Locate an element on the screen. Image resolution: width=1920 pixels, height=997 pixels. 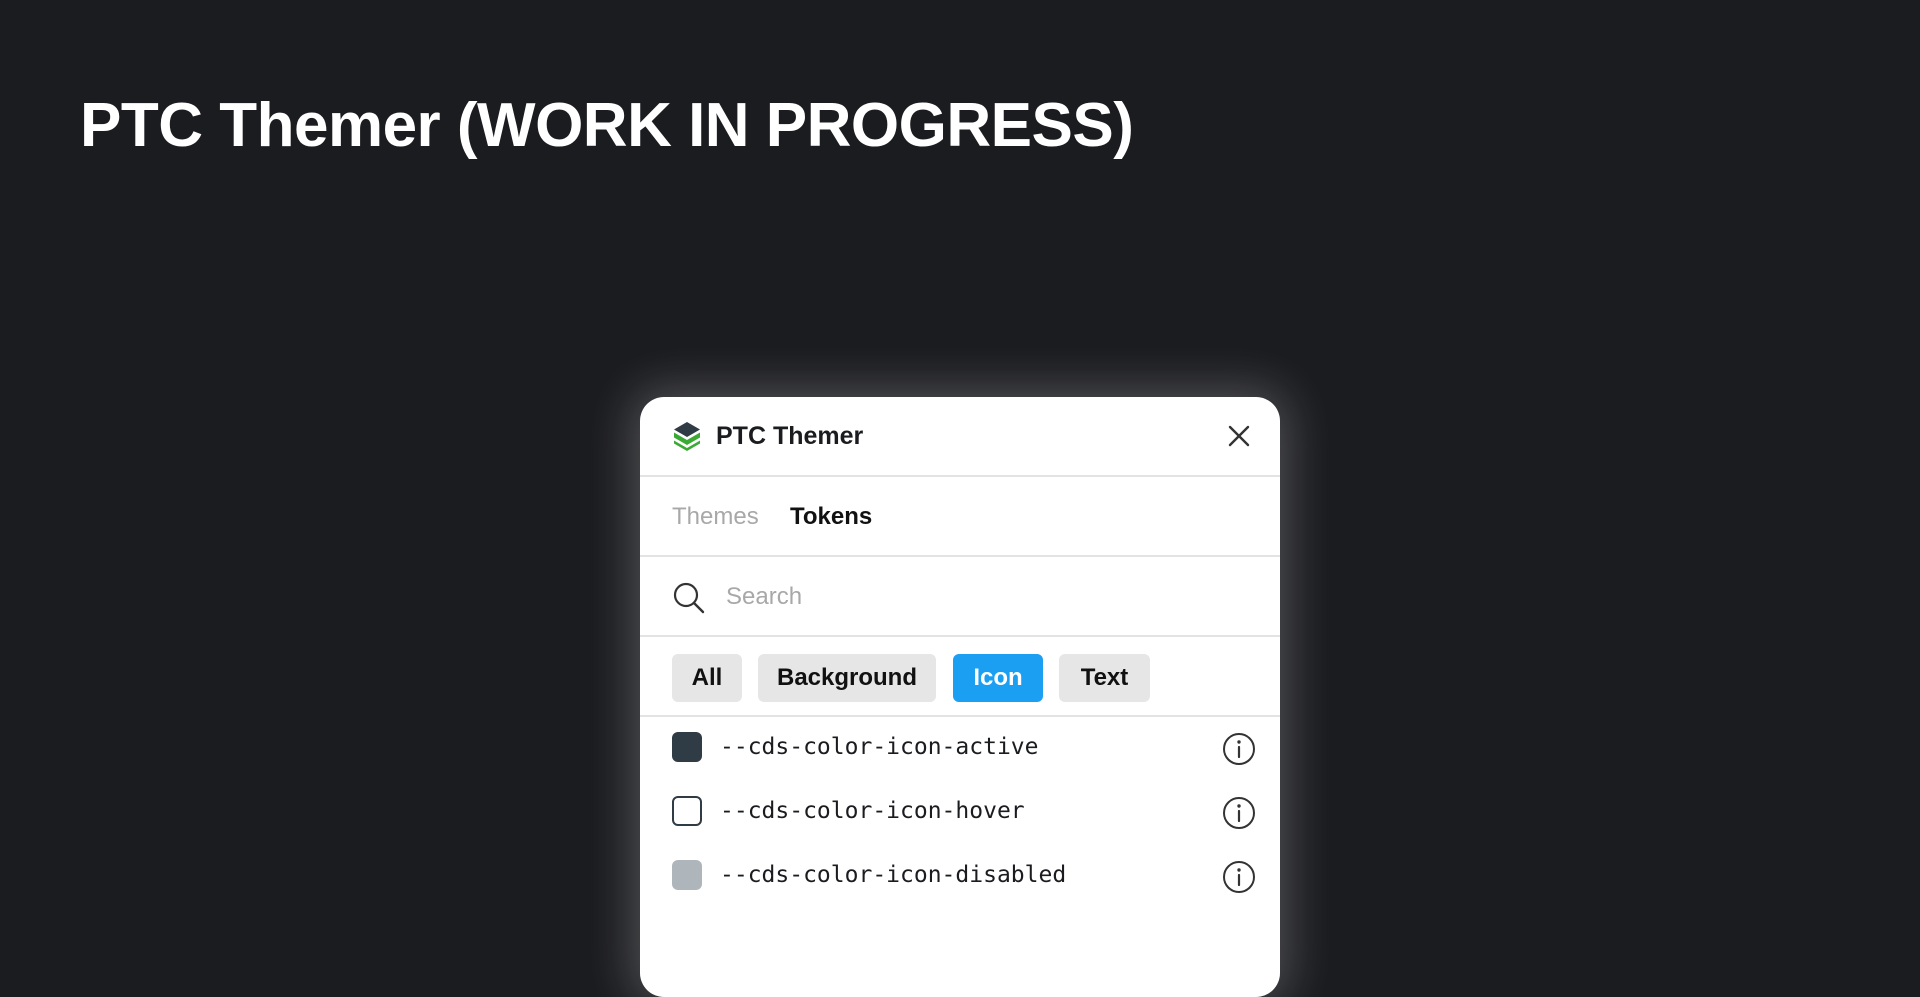
filter-chips: All Background Icon Text is located at coordinates (960, 677).